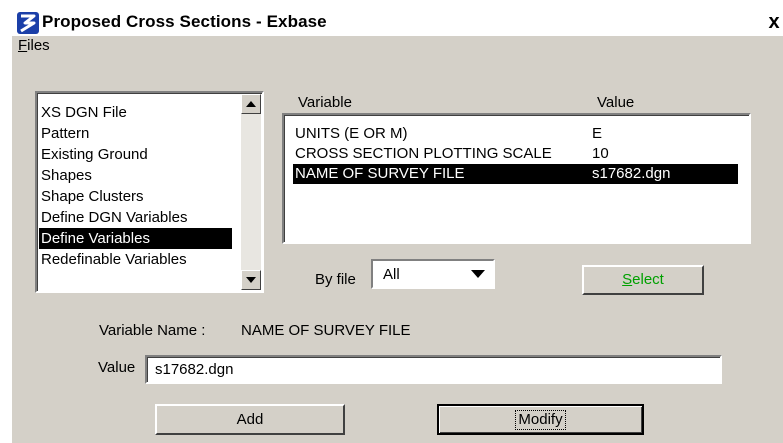 The image size is (783, 443). I want to click on category-scrollbar, so click(251, 192).